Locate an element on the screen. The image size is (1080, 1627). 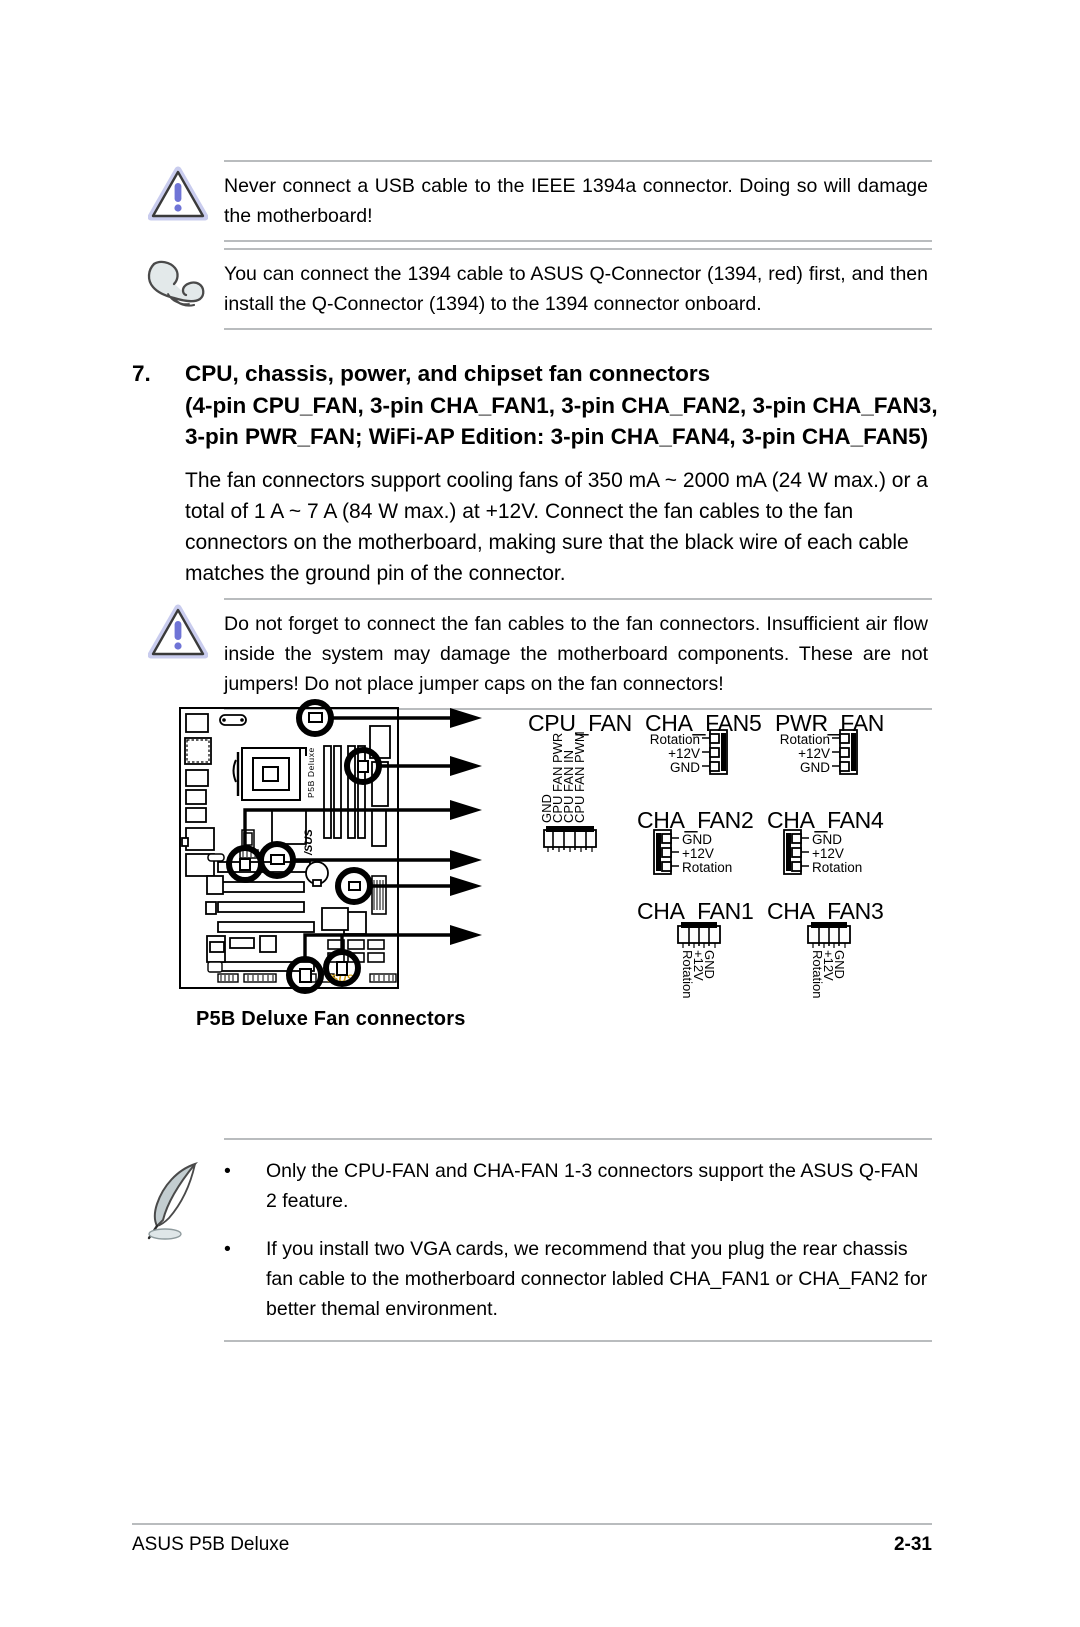
pin-label-cha-fan5-12v: +12V is located at coordinates (684, 753).